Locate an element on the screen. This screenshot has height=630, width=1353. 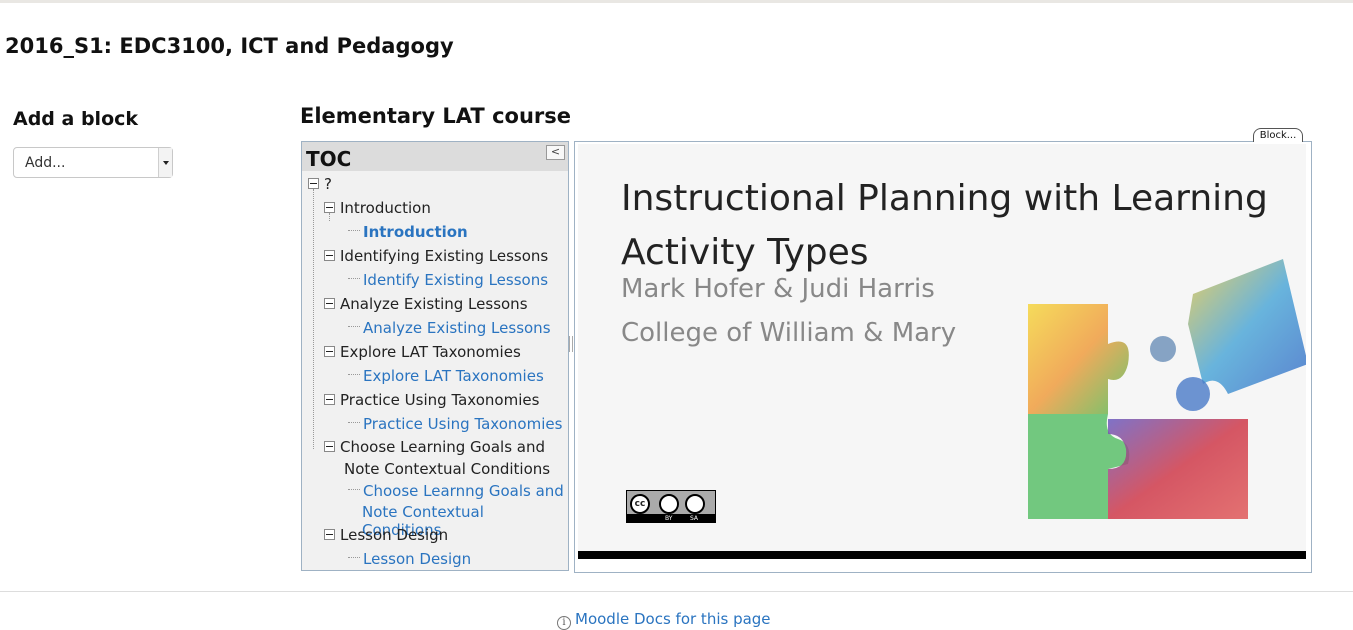
slide-author: Mark Hofer & Judi Harris is located at coordinates (778, 289).